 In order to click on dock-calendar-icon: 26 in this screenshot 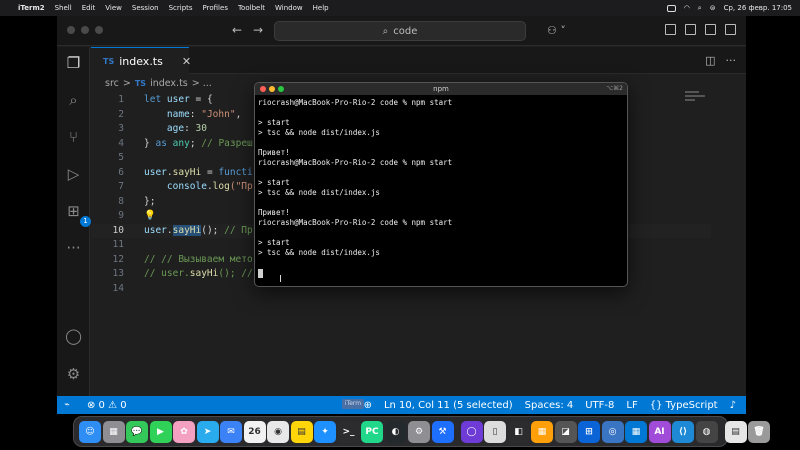, I will do `click(254, 431)`.